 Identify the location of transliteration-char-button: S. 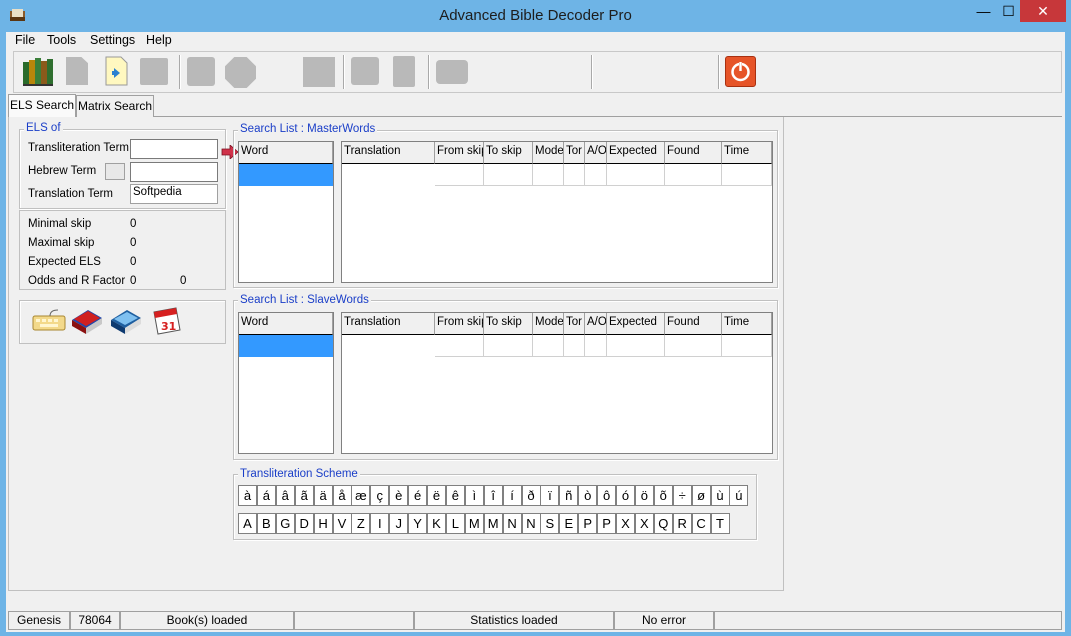
(550, 523).